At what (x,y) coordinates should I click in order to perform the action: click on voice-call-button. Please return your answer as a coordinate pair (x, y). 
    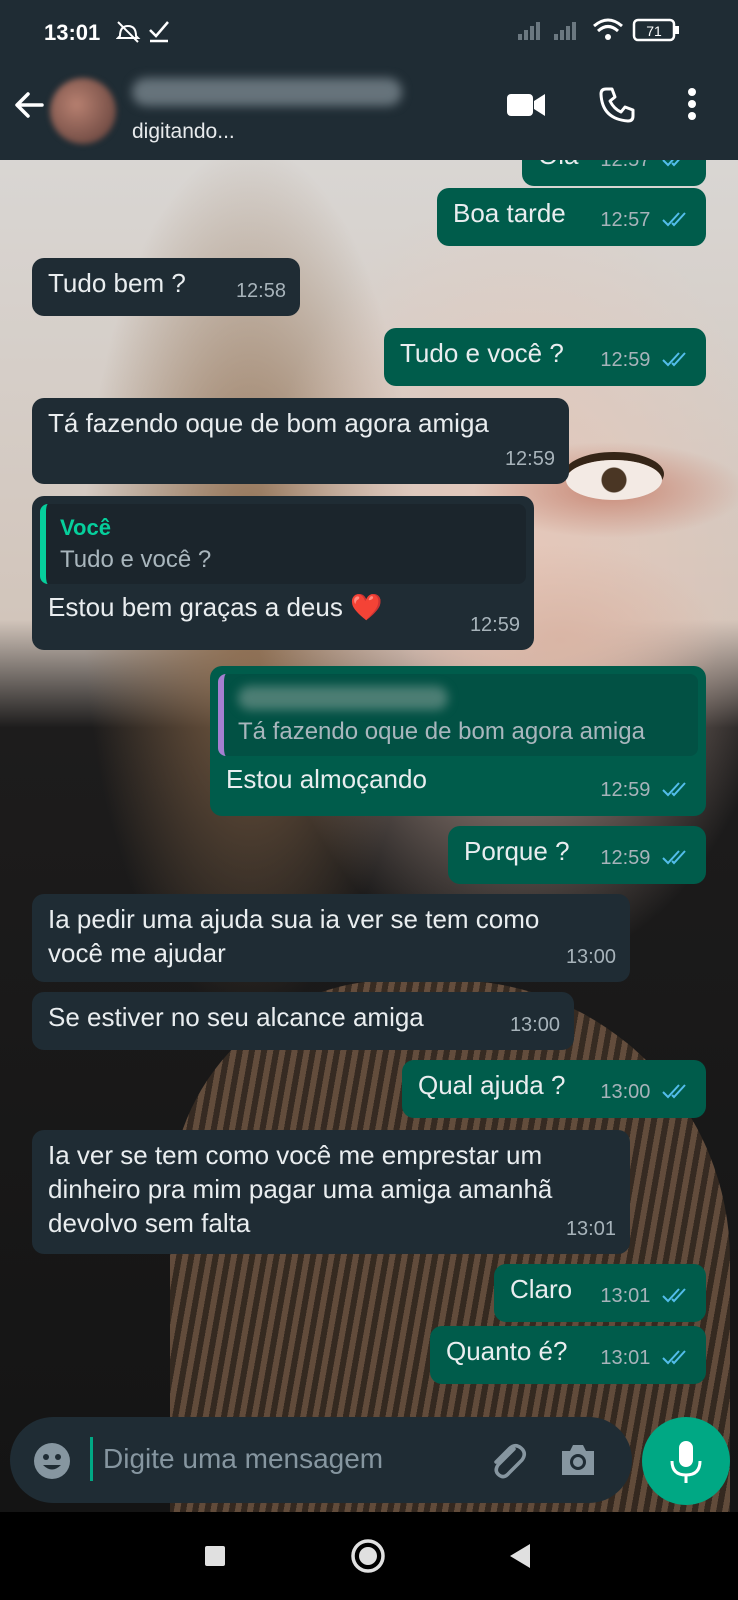
    Looking at the image, I should click on (617, 107).